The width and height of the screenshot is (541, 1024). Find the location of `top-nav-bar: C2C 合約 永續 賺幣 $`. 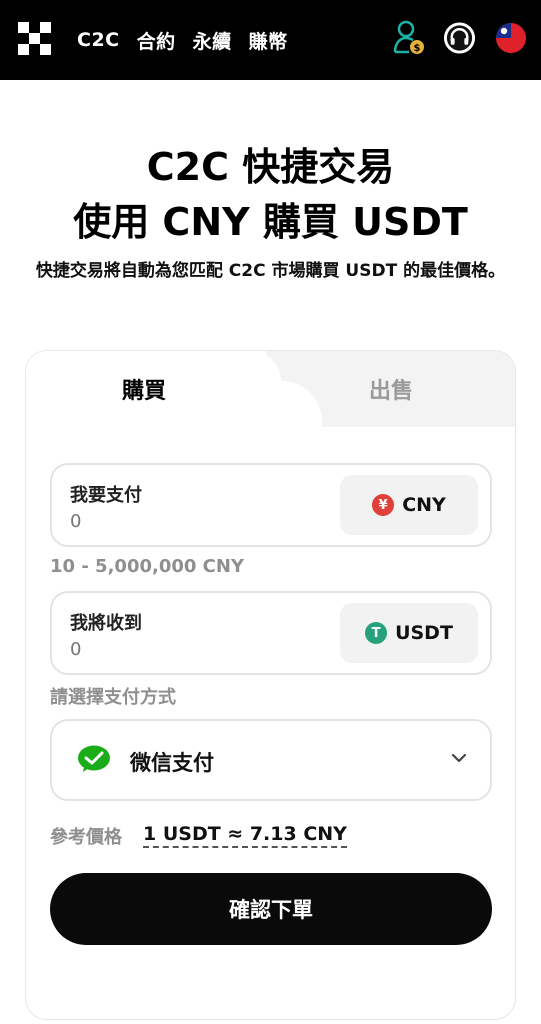

top-nav-bar: C2C 合約 永續 賺幣 $ is located at coordinates (270, 40).